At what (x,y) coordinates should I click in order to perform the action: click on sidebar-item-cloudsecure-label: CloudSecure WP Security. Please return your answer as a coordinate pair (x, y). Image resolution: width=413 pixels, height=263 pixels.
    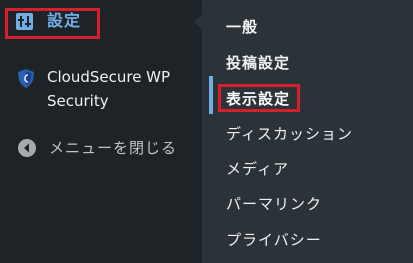
    Looking at the image, I should click on (109, 89).